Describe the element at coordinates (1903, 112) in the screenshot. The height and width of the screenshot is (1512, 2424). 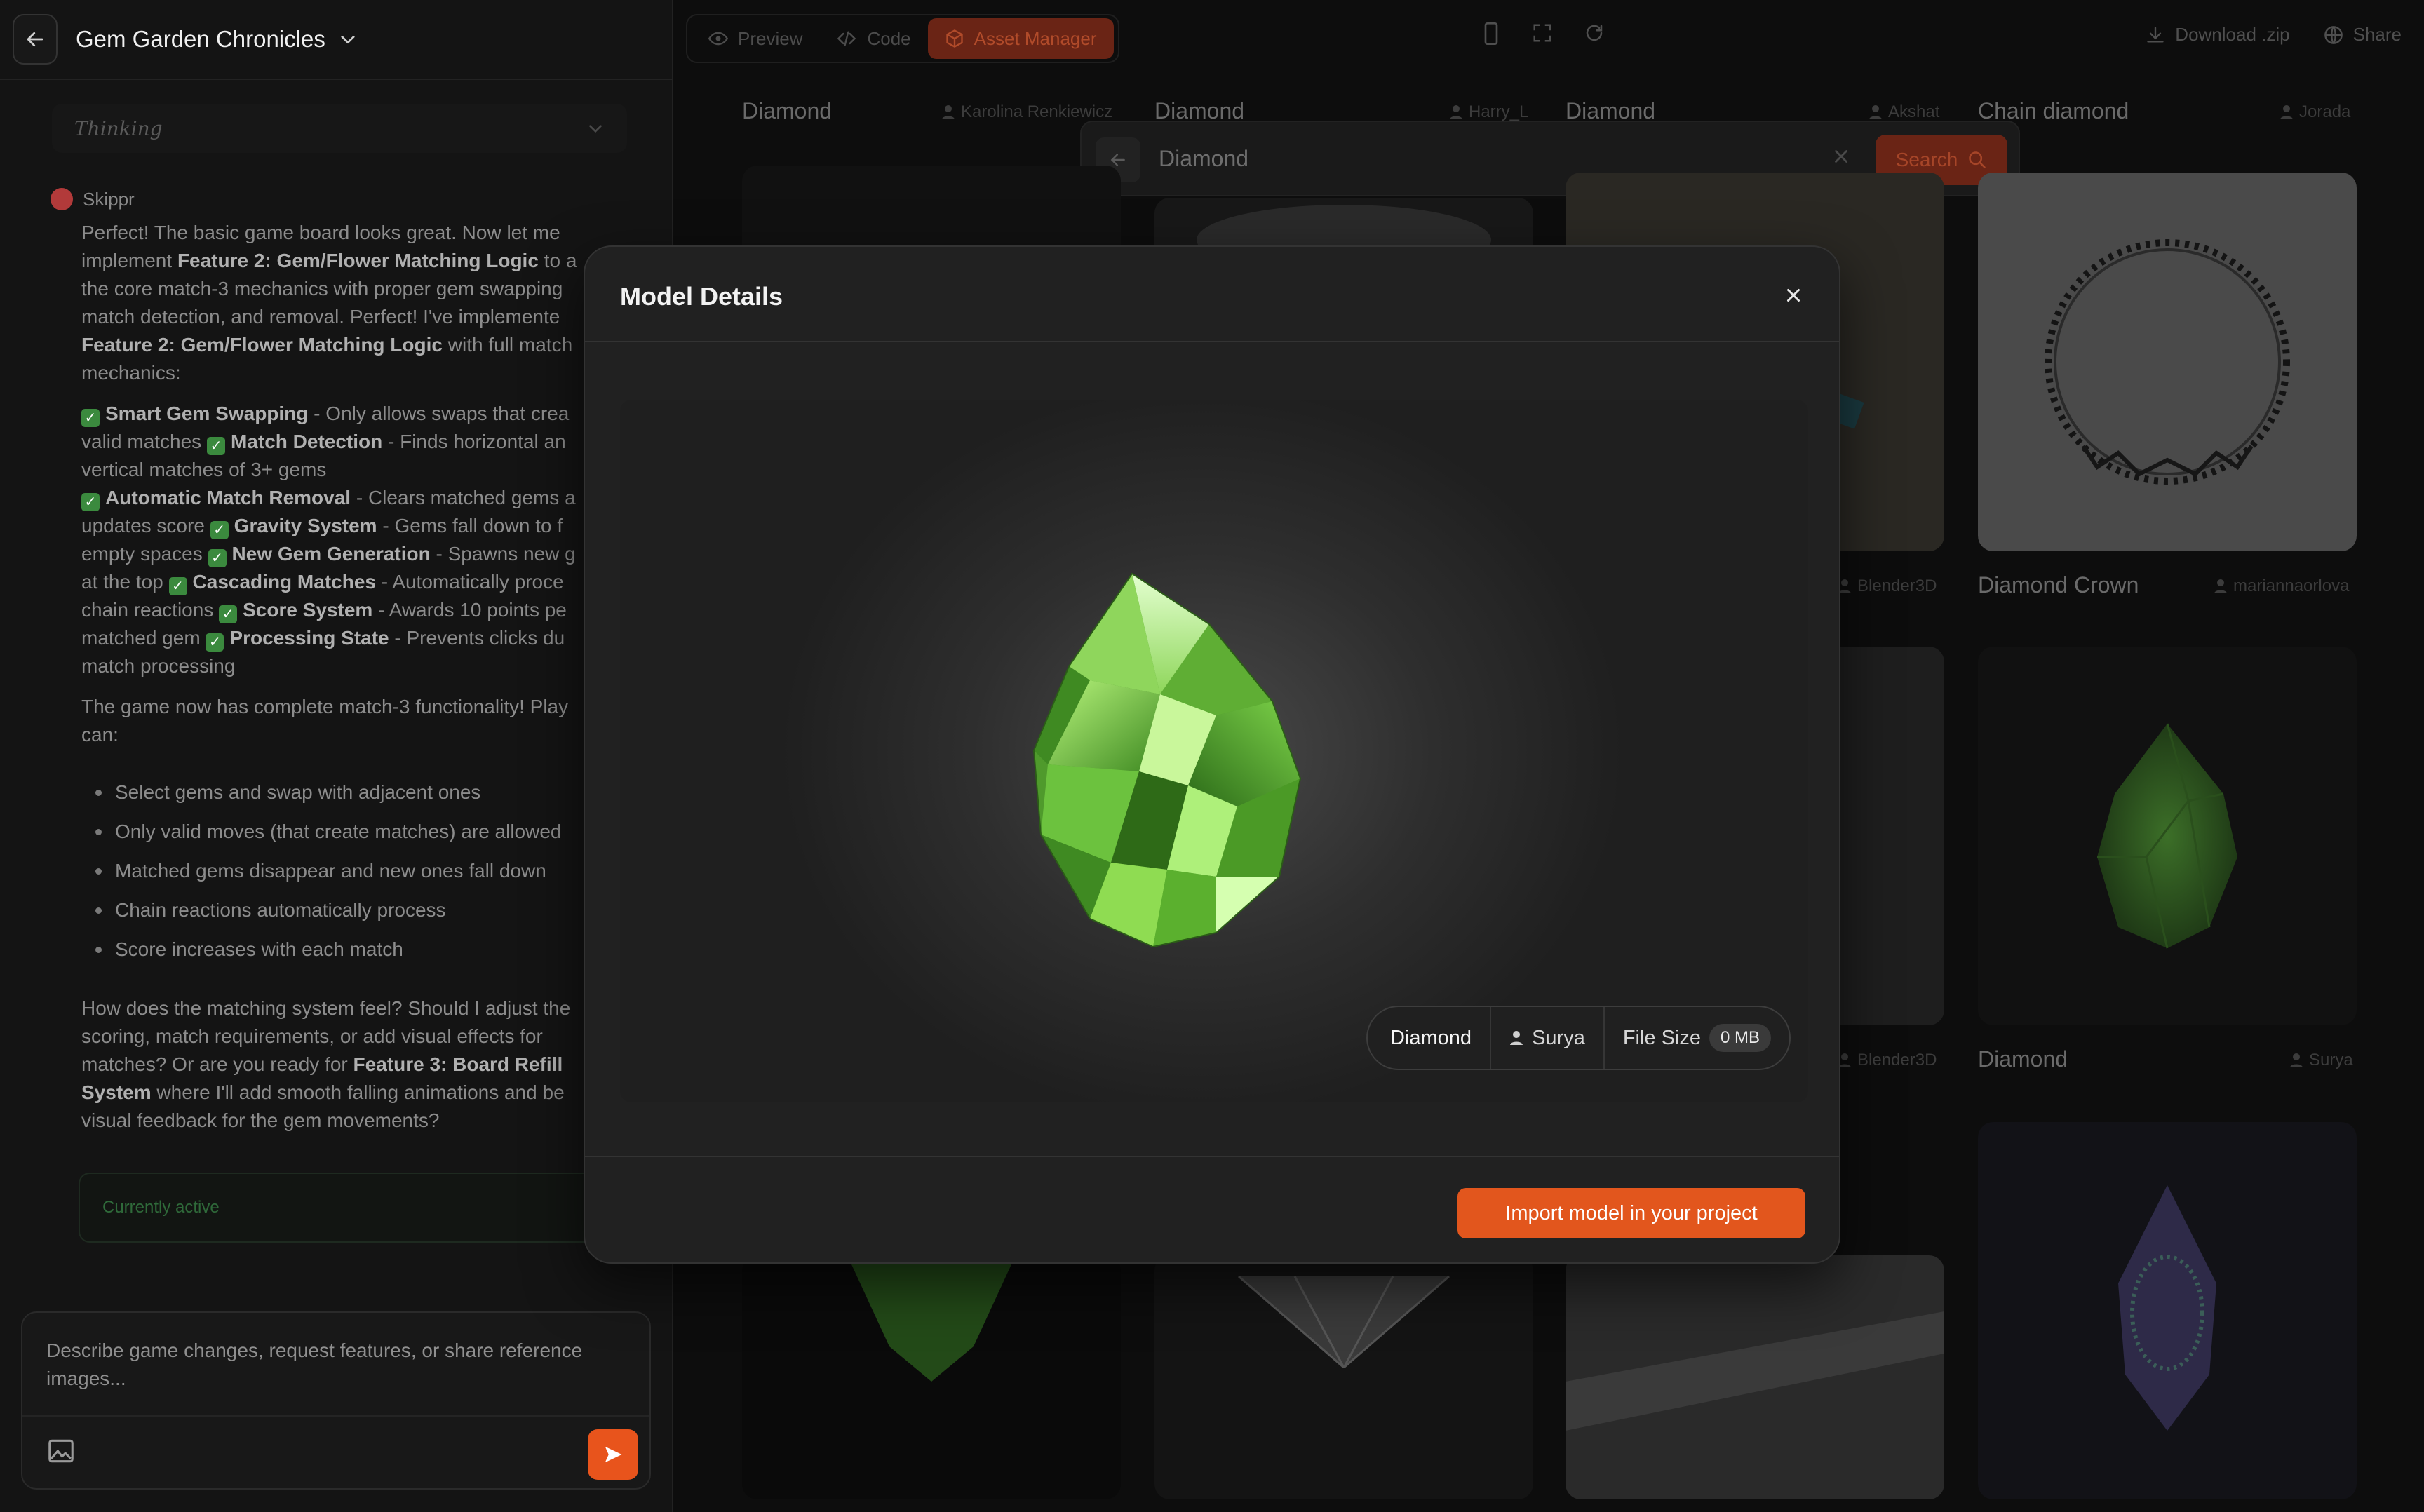
I see `asset-author: Akshat` at that location.